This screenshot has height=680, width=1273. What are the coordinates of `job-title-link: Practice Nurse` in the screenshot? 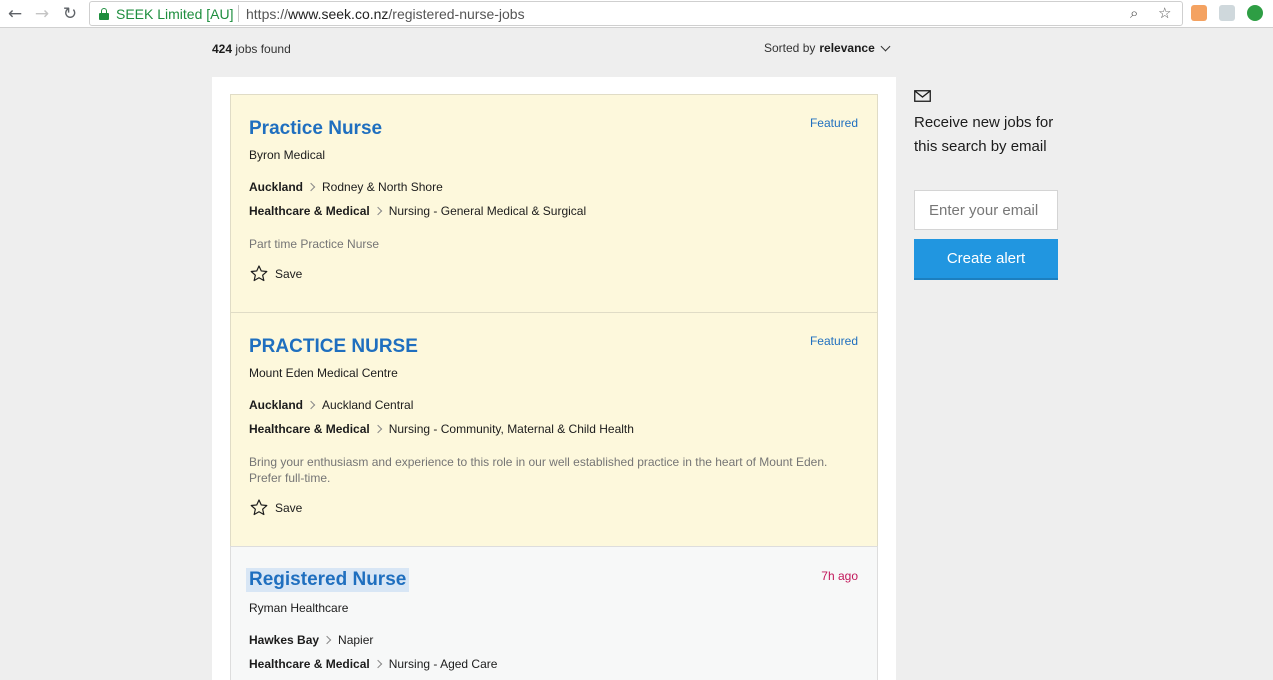 It's located at (315, 129).